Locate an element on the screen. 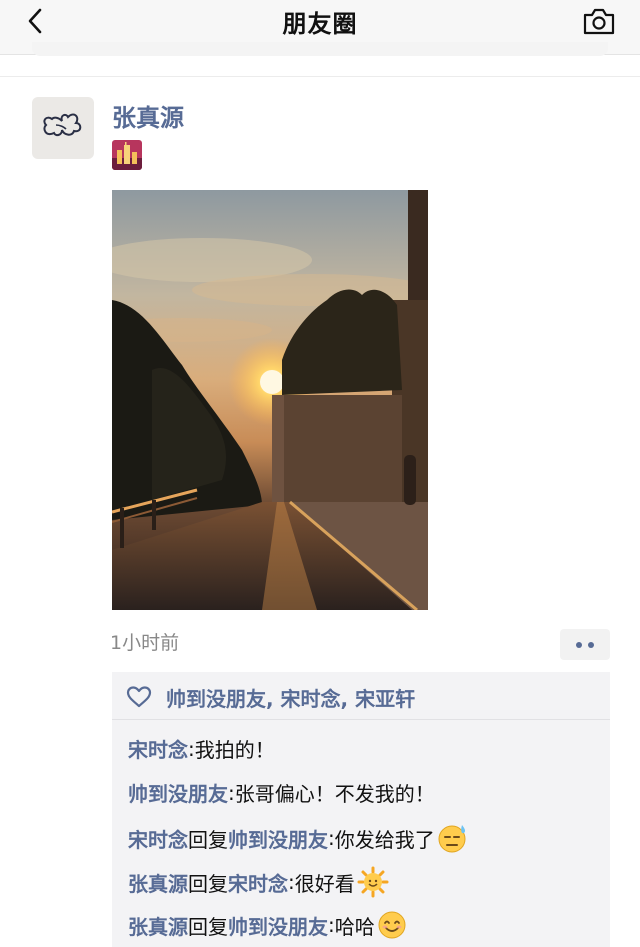  post-time: 1小时前 is located at coordinates (145, 643).